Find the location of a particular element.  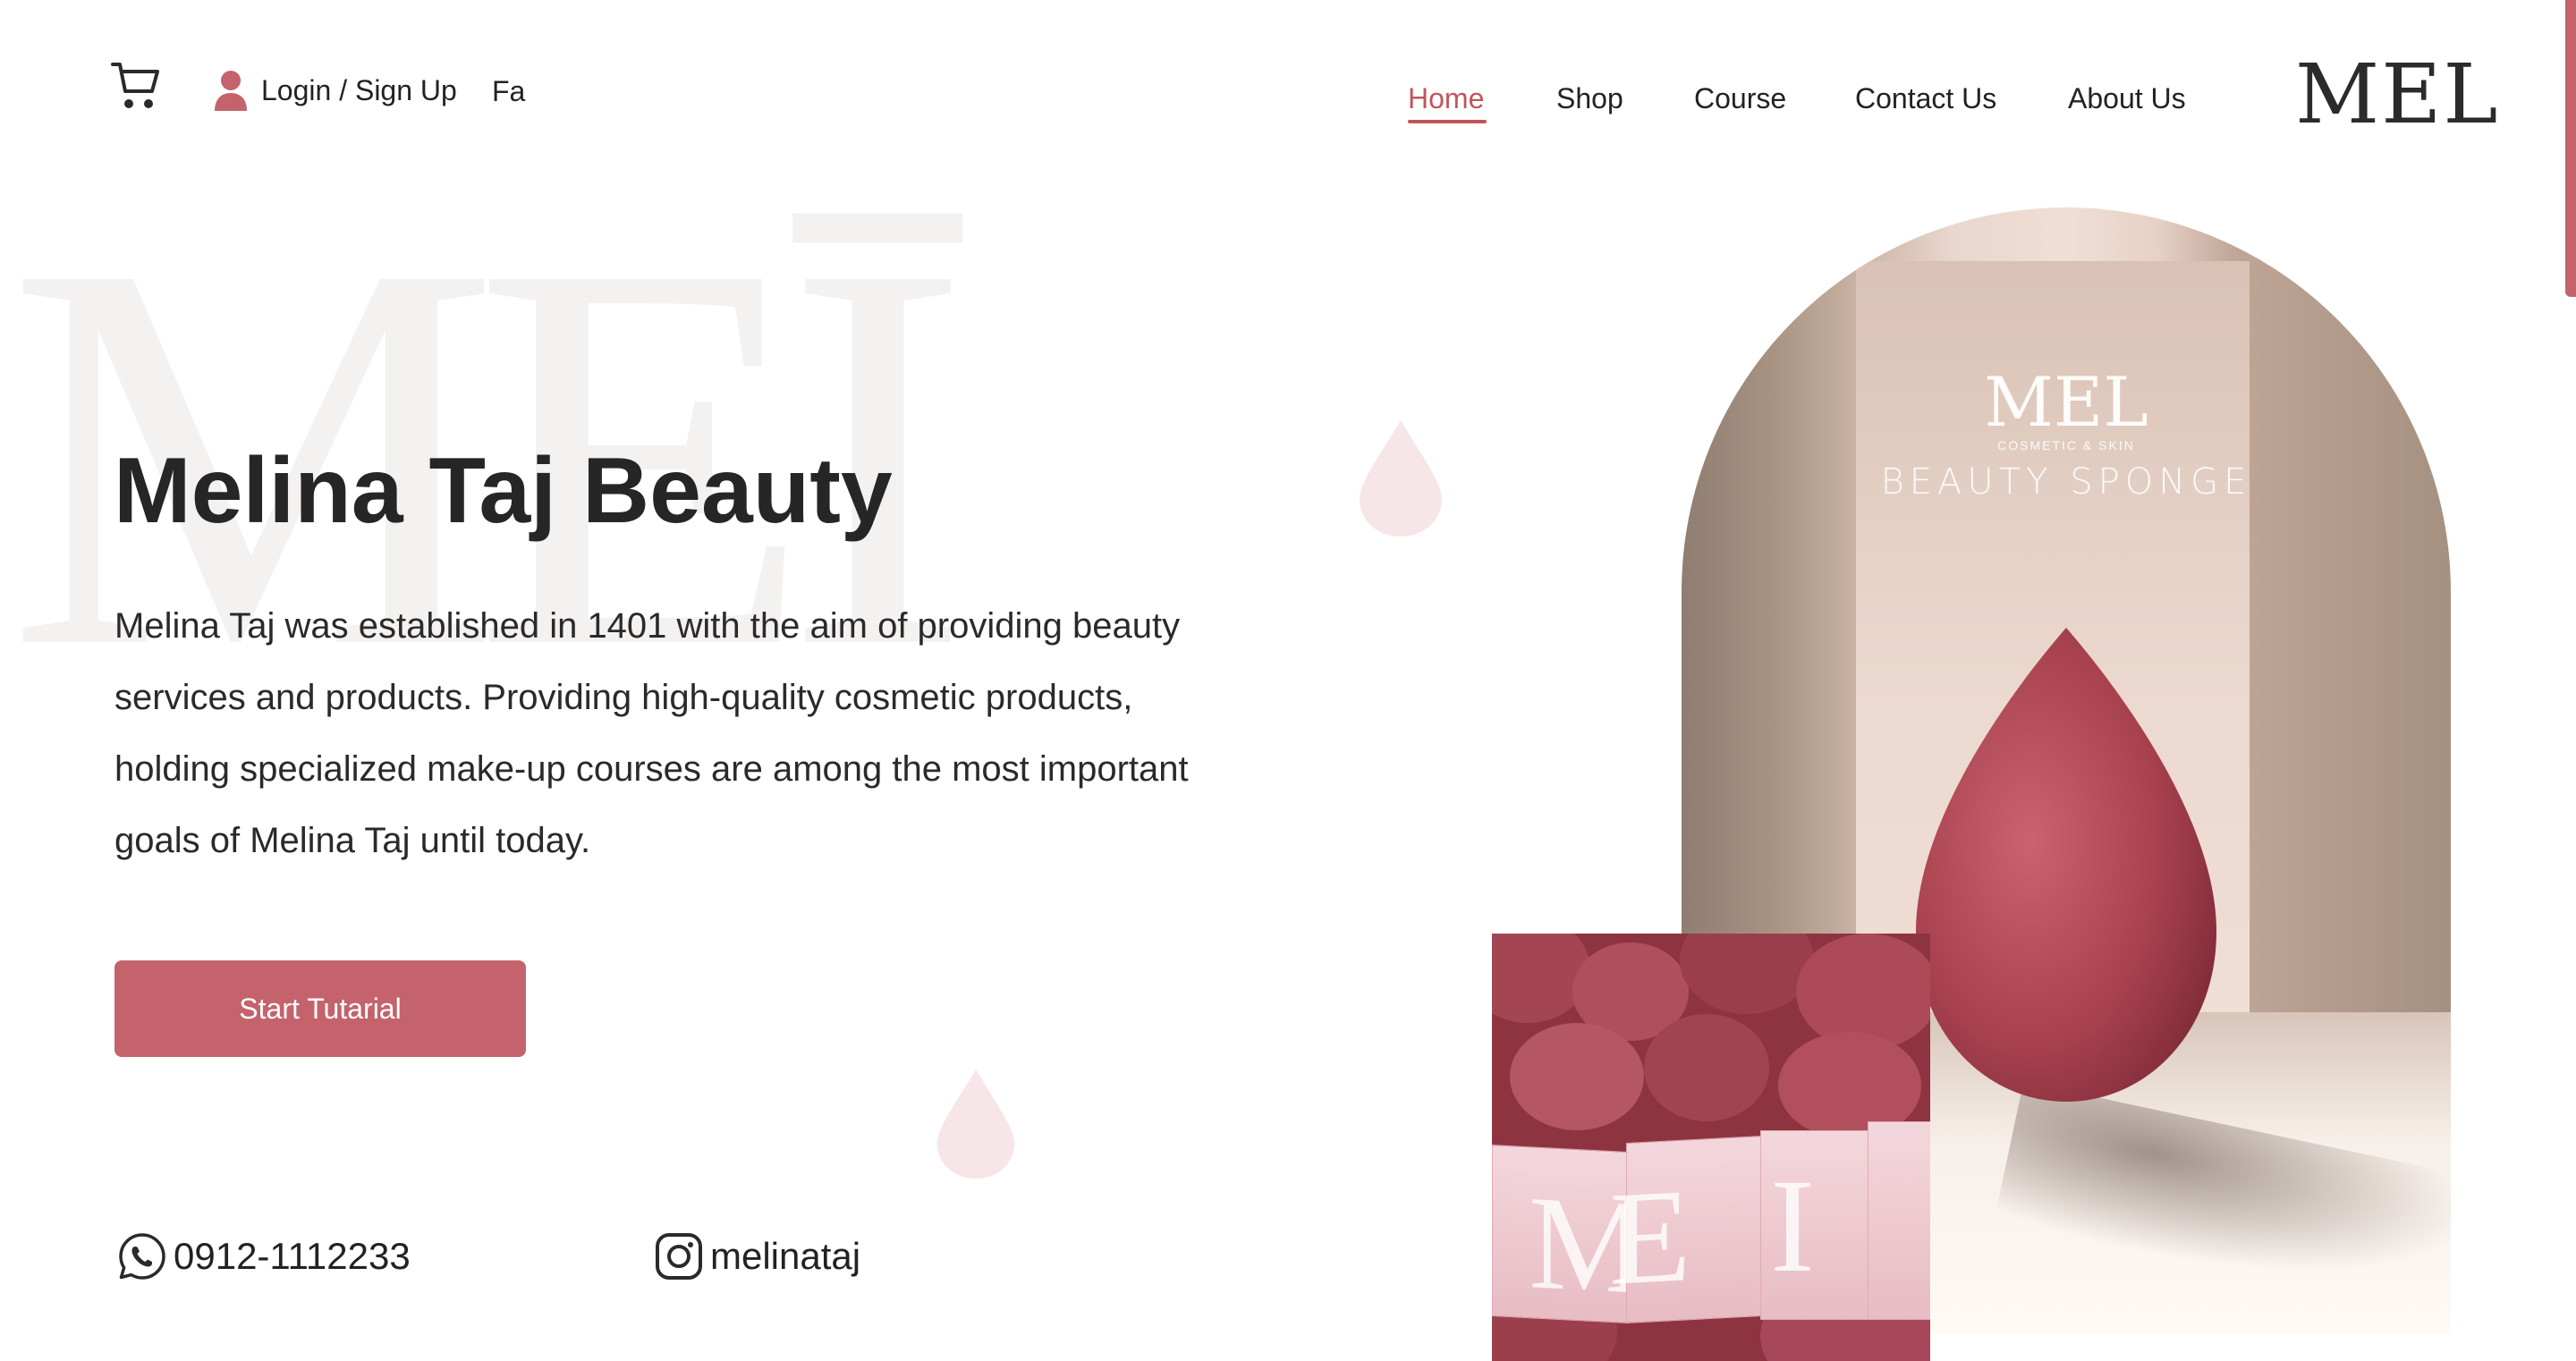

product-brand-logo: MEL is located at coordinates (2066, 402).